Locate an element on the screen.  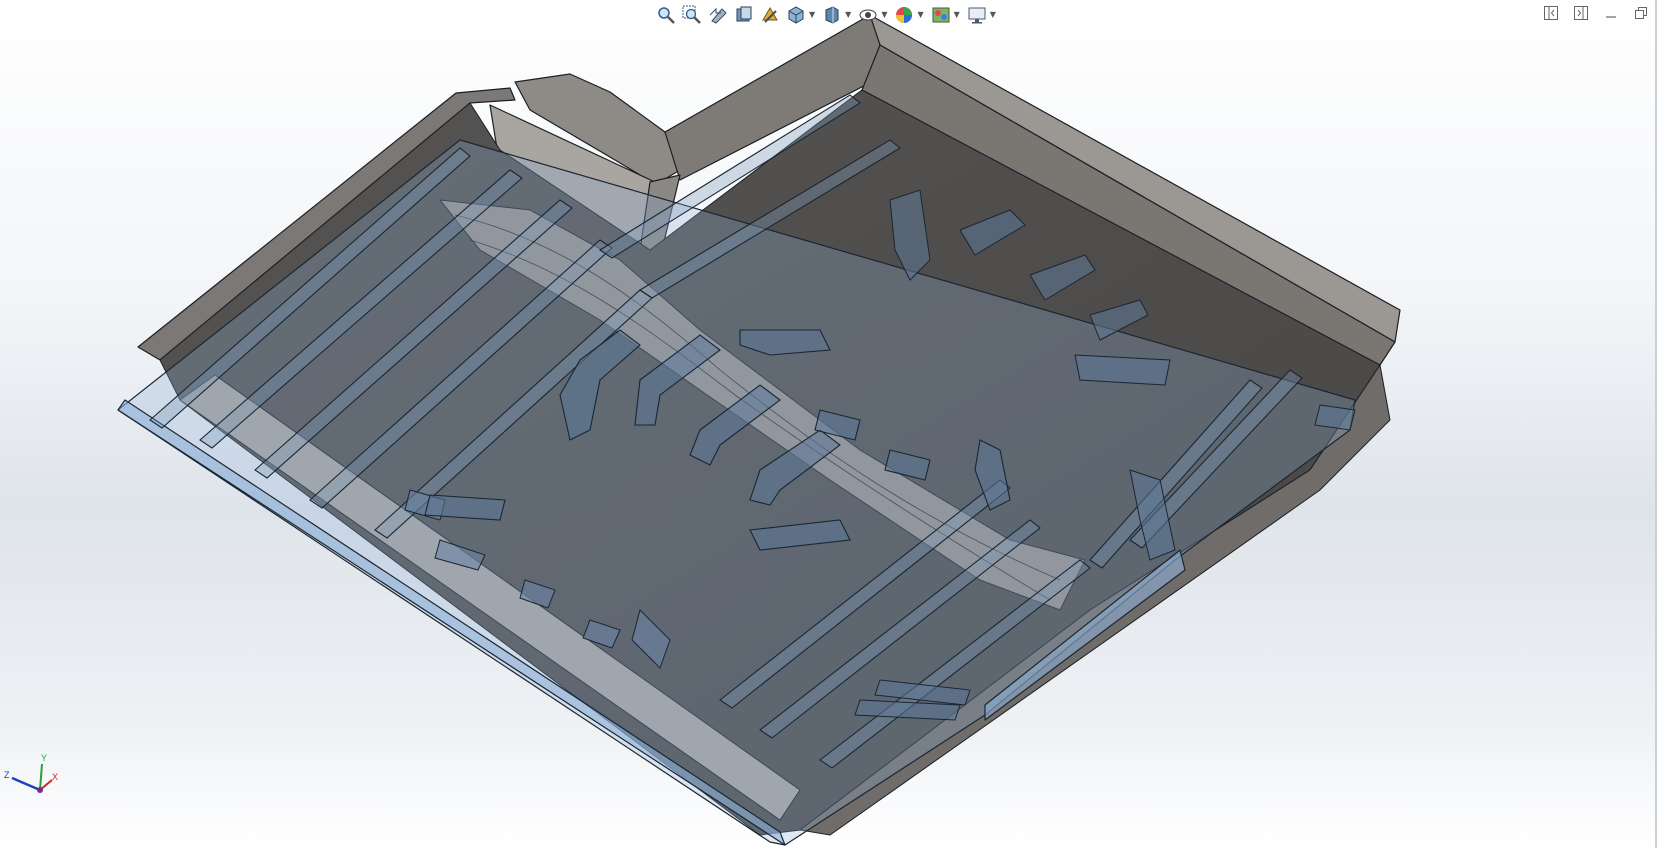
display-style-dropdown-caret: ▼ is located at coordinates (848, 15).